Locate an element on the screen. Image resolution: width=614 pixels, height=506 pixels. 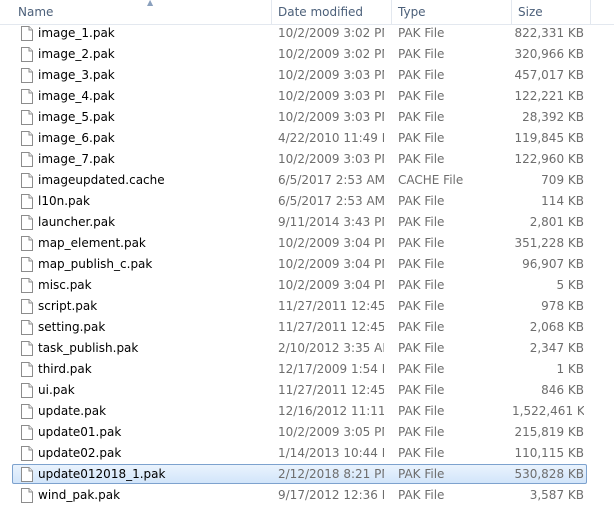
file-date-modified: 2/12/2018 8:21 PM is located at coordinates (331, 474).